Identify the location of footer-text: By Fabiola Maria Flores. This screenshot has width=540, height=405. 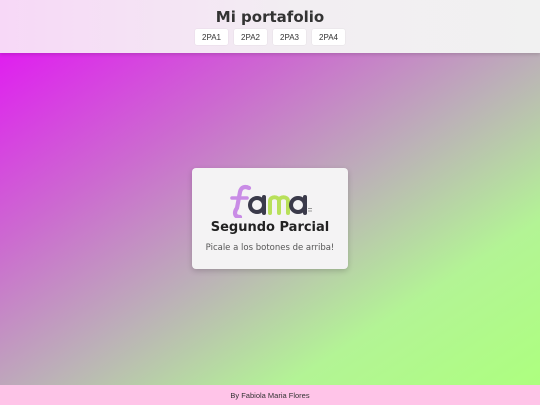
(270, 395).